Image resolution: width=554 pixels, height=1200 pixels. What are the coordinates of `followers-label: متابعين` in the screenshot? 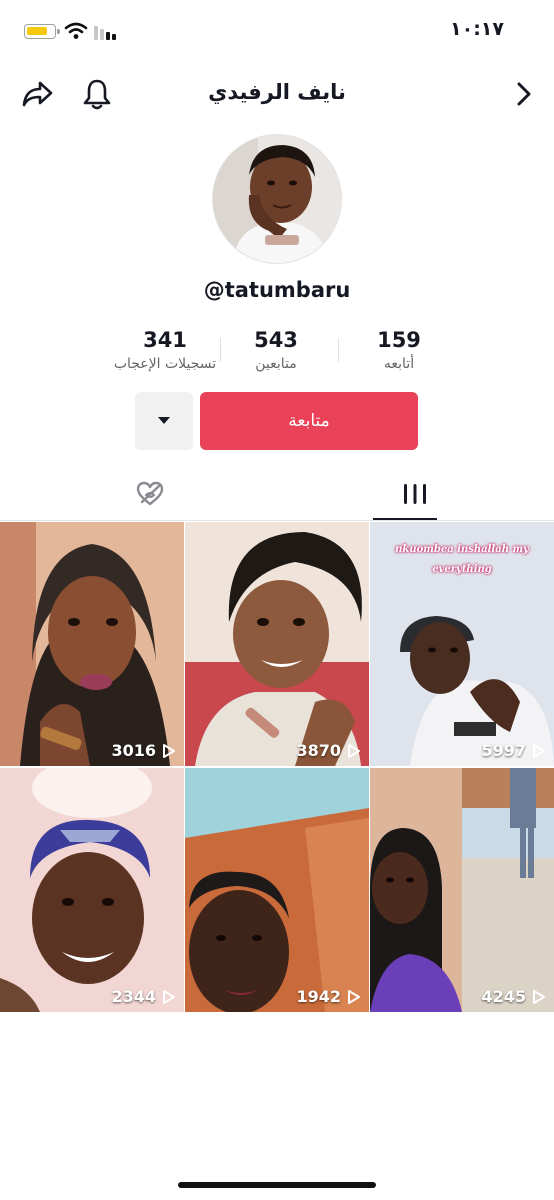 It's located at (276, 364).